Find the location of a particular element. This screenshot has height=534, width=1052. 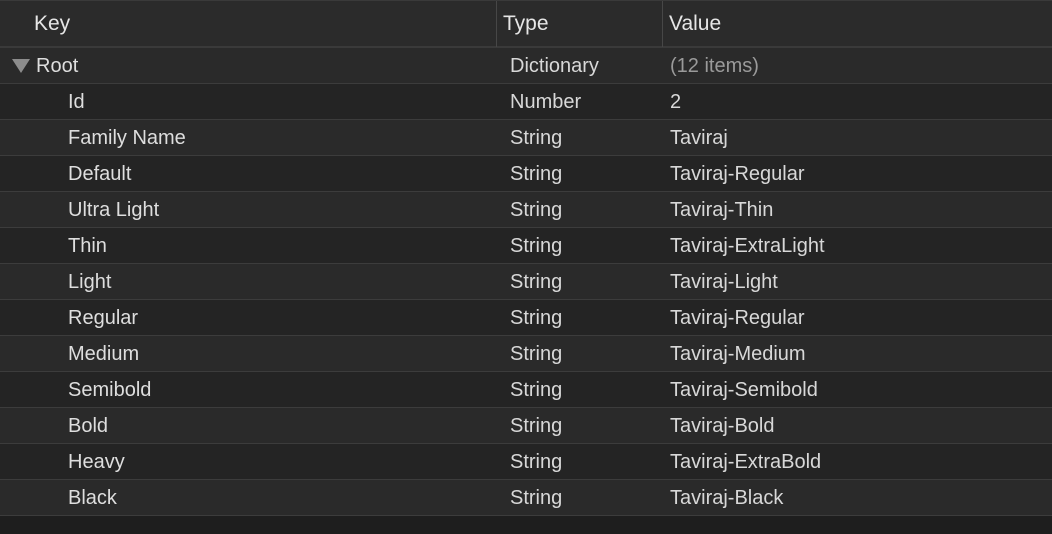

column-header-value: Value is located at coordinates (857, 24).